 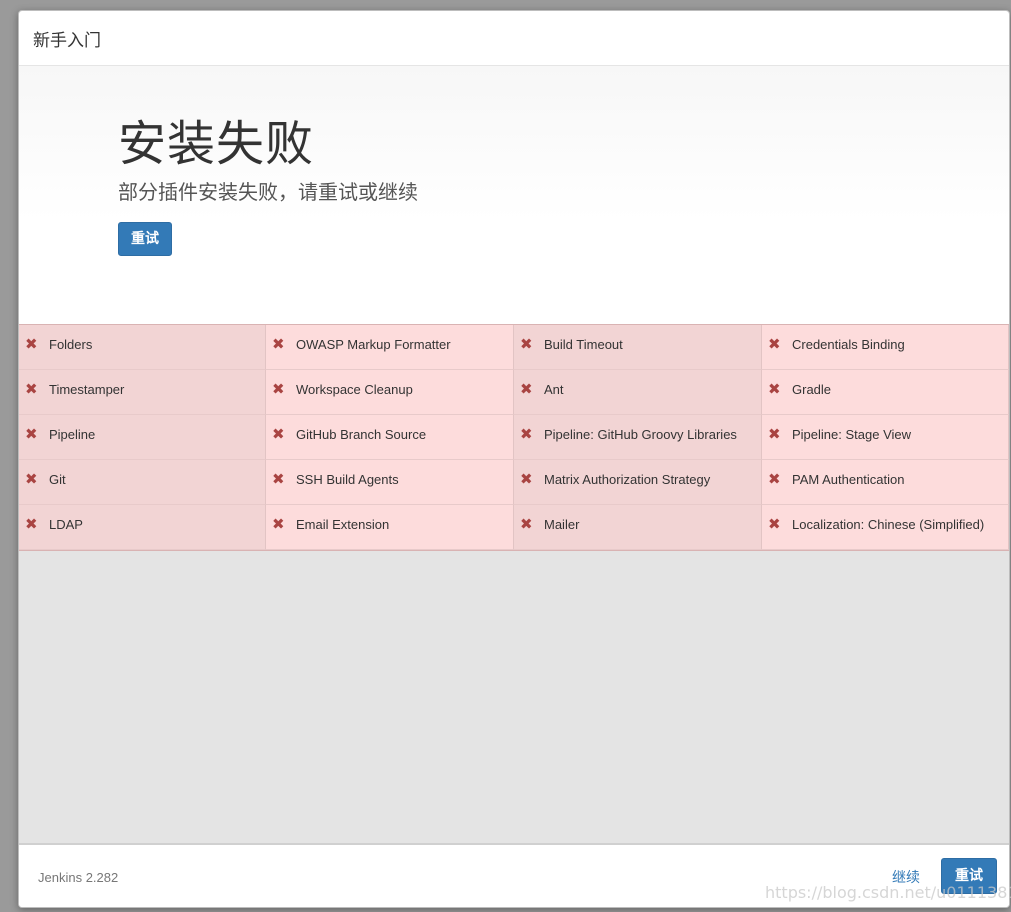 I want to click on plugin-item: ✖ GitHub Branch Source, so click(x=390, y=437).